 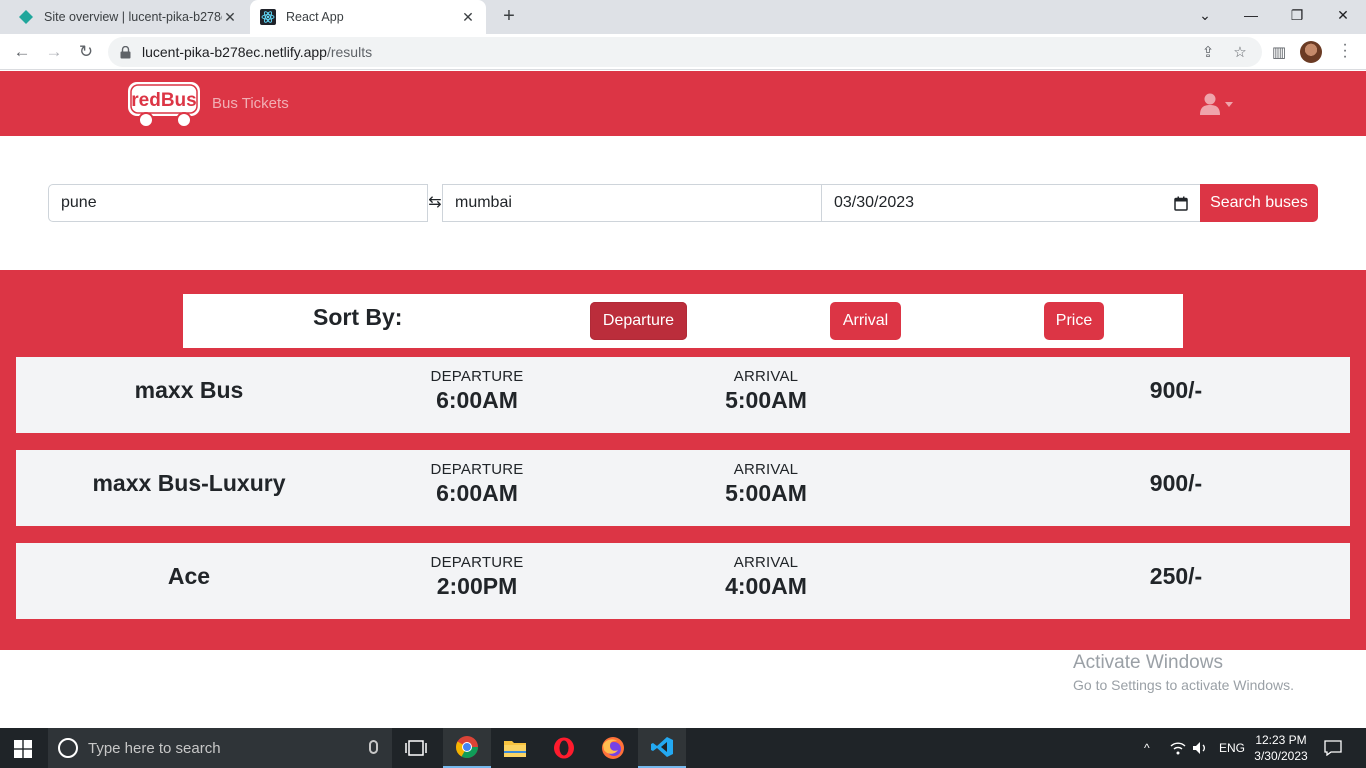 What do you see at coordinates (1176, 576) in the screenshot?
I see `bus-price: 250/-` at bounding box center [1176, 576].